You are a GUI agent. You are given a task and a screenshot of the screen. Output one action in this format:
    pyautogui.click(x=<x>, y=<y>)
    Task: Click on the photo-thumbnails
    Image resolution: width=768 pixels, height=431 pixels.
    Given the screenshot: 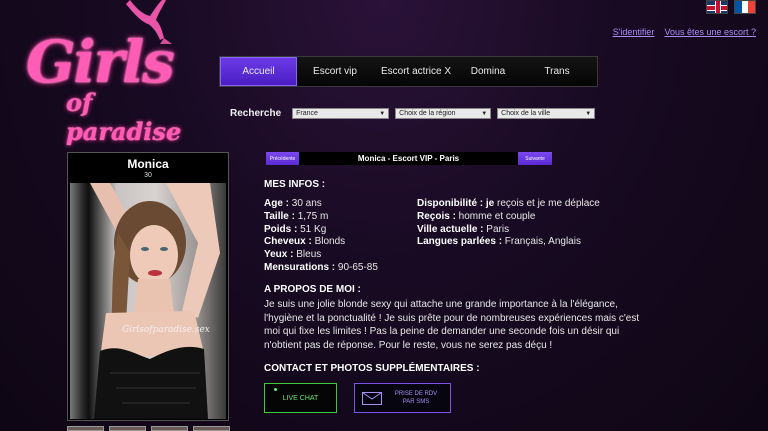 What is the action you would take?
    pyautogui.click(x=148, y=428)
    